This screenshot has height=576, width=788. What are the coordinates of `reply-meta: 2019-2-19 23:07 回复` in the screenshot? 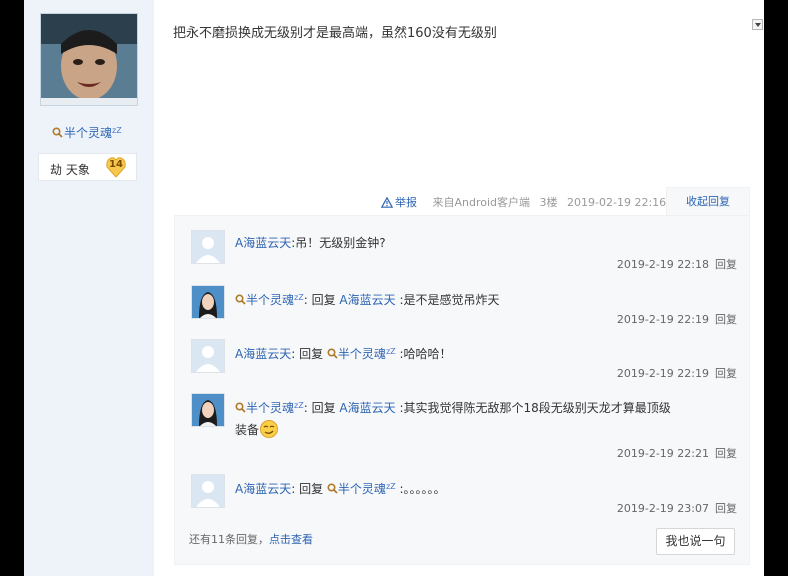 It's located at (677, 508).